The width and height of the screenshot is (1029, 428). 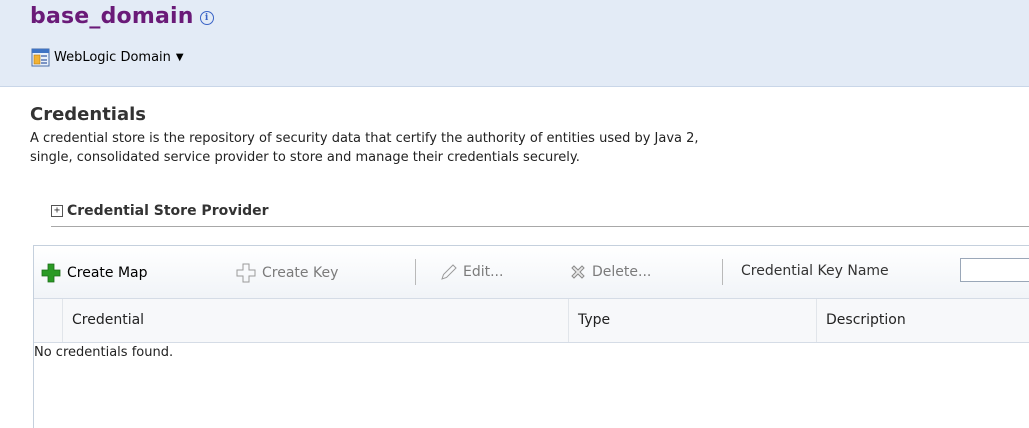 I want to click on plus-outline-icon, so click(x=246, y=273).